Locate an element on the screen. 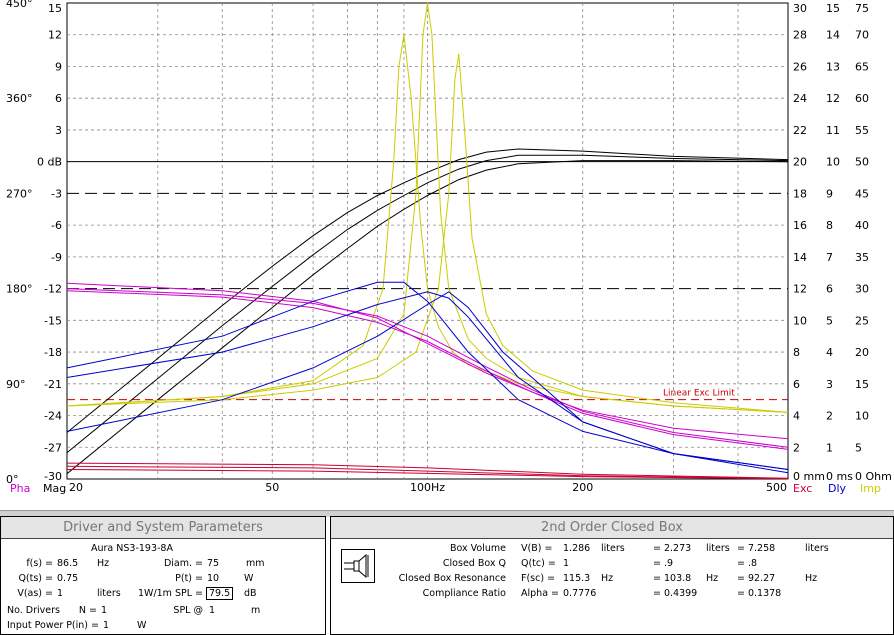 Image resolution: width=894 pixels, height=635 pixels. excursion-tick-label: 4 is located at coordinates (796, 416).